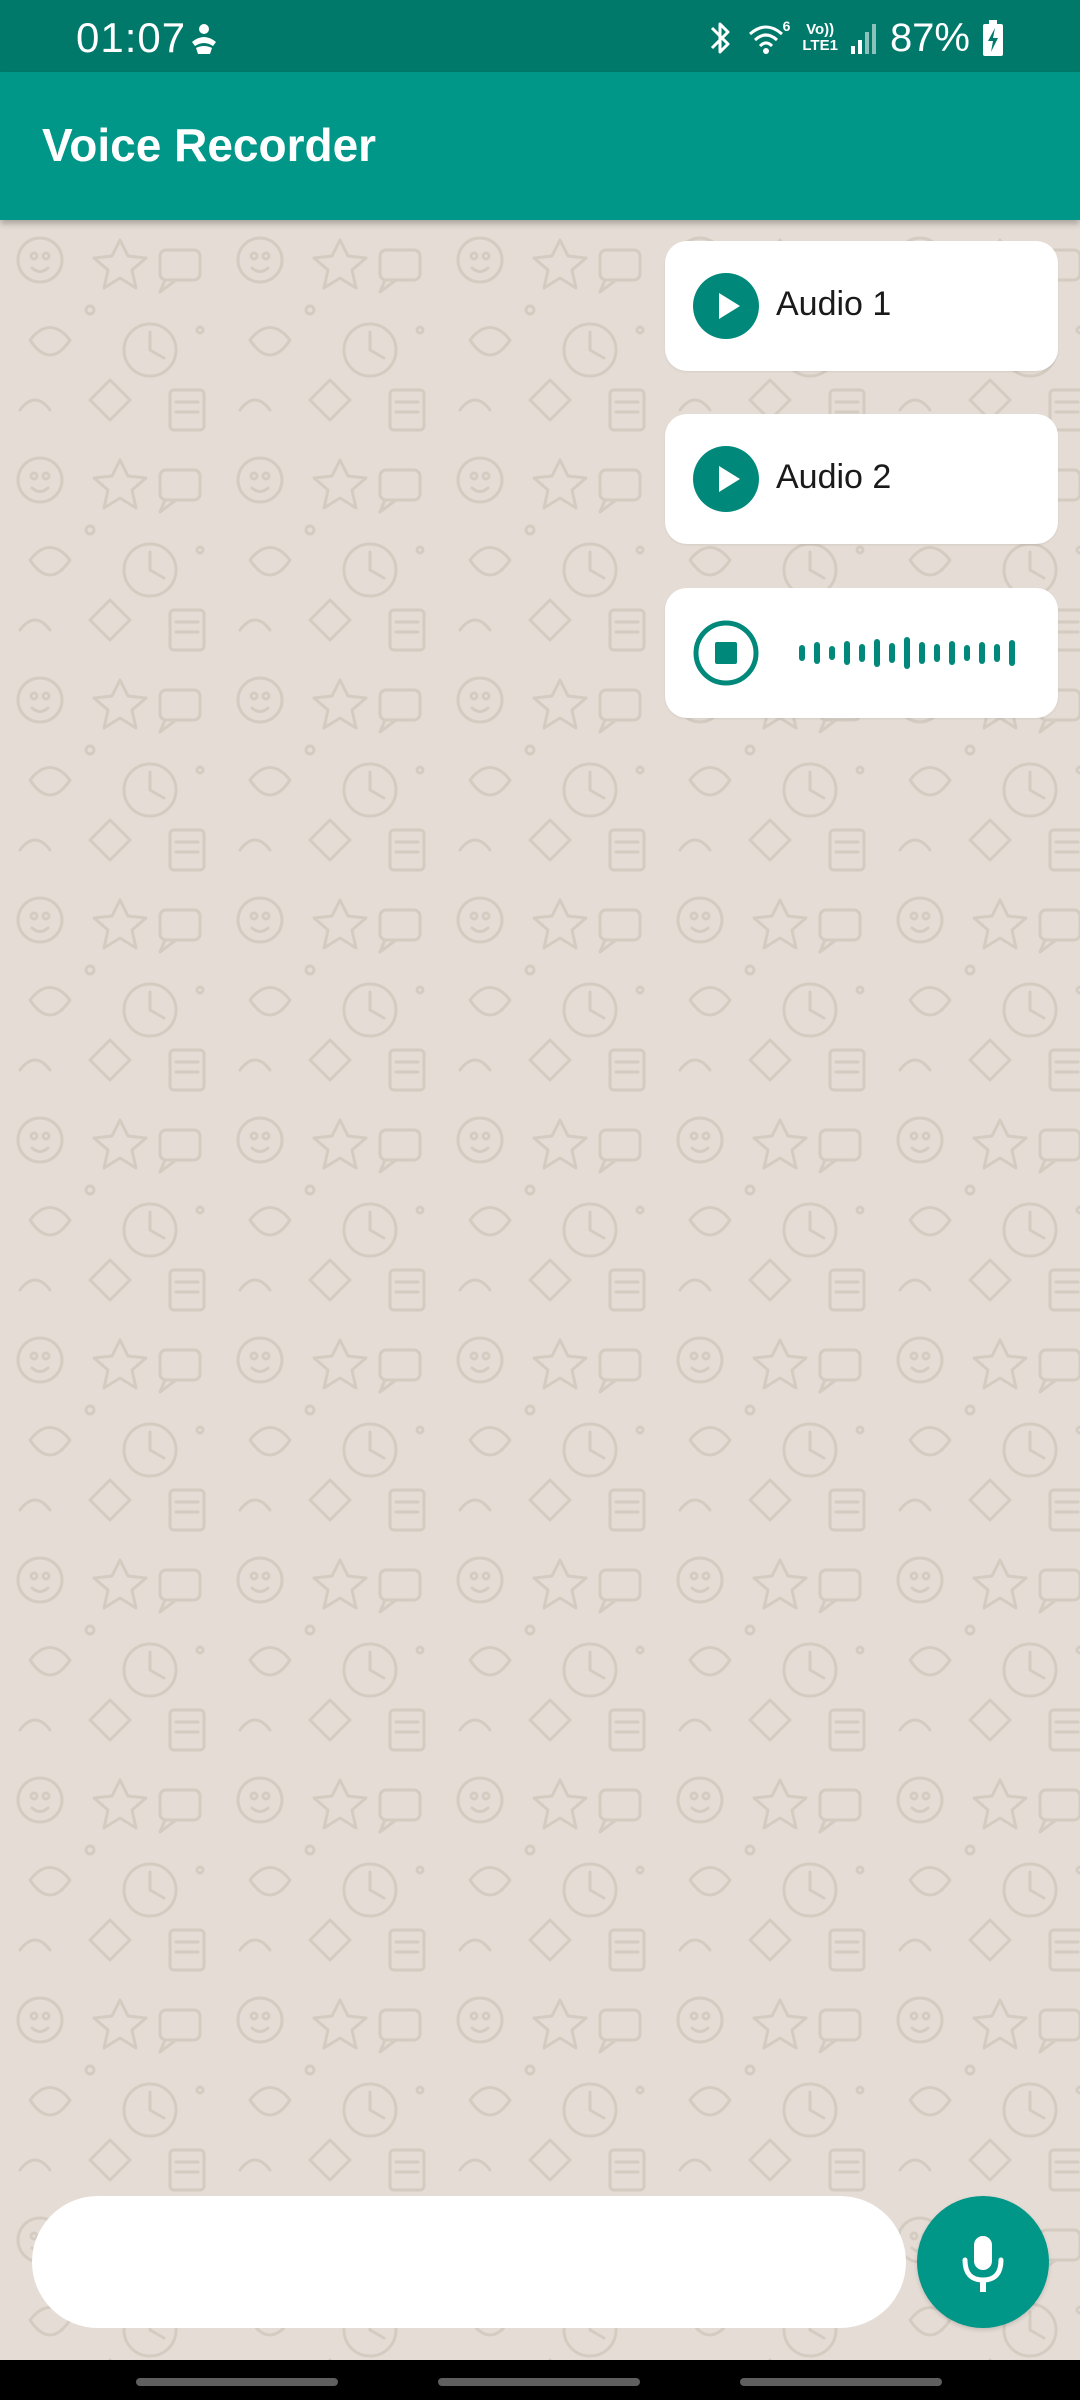 The image size is (1080, 2400). I want to click on wifi-badge: 6, so click(786, 26).